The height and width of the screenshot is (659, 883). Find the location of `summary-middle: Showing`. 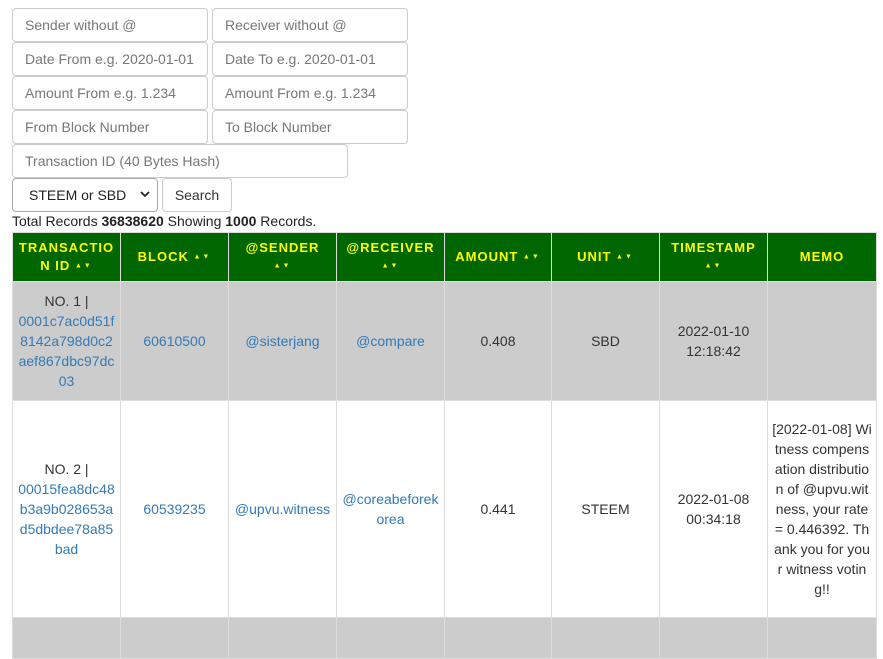

summary-middle: Showing is located at coordinates (194, 221).